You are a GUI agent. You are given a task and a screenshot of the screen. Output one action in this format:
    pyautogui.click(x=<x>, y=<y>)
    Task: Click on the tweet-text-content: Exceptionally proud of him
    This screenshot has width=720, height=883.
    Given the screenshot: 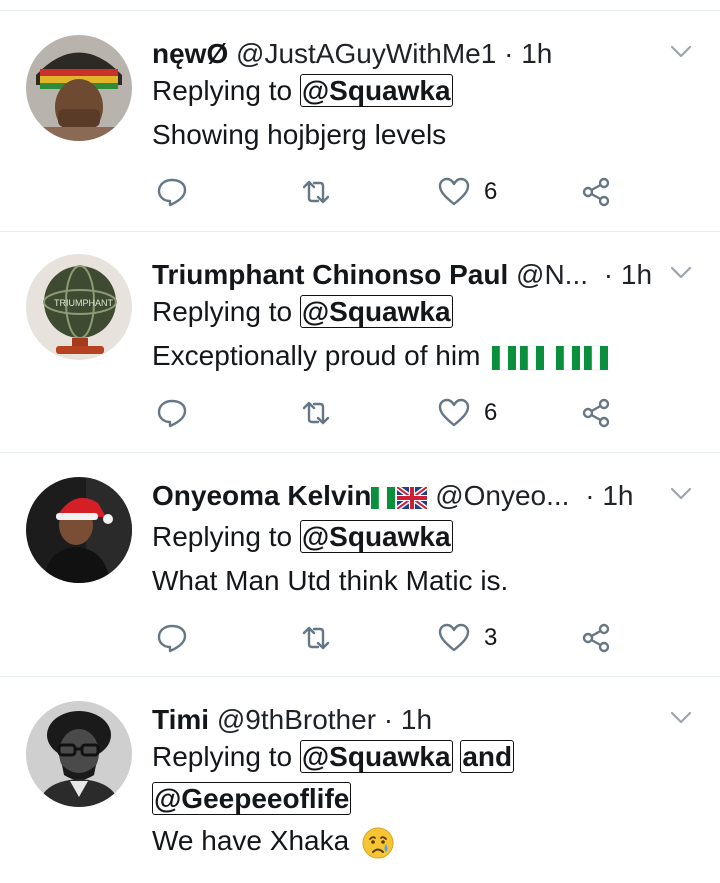 What is the action you would take?
    pyautogui.click(x=316, y=355)
    